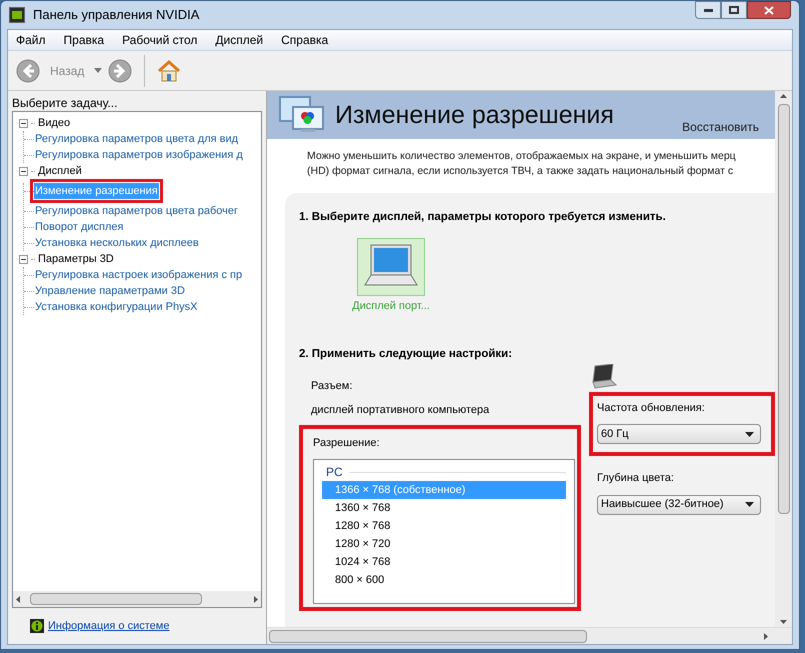 This screenshot has height=653, width=805. What do you see at coordinates (160, 40) in the screenshot?
I see `menu-item: Рабочий стол` at bounding box center [160, 40].